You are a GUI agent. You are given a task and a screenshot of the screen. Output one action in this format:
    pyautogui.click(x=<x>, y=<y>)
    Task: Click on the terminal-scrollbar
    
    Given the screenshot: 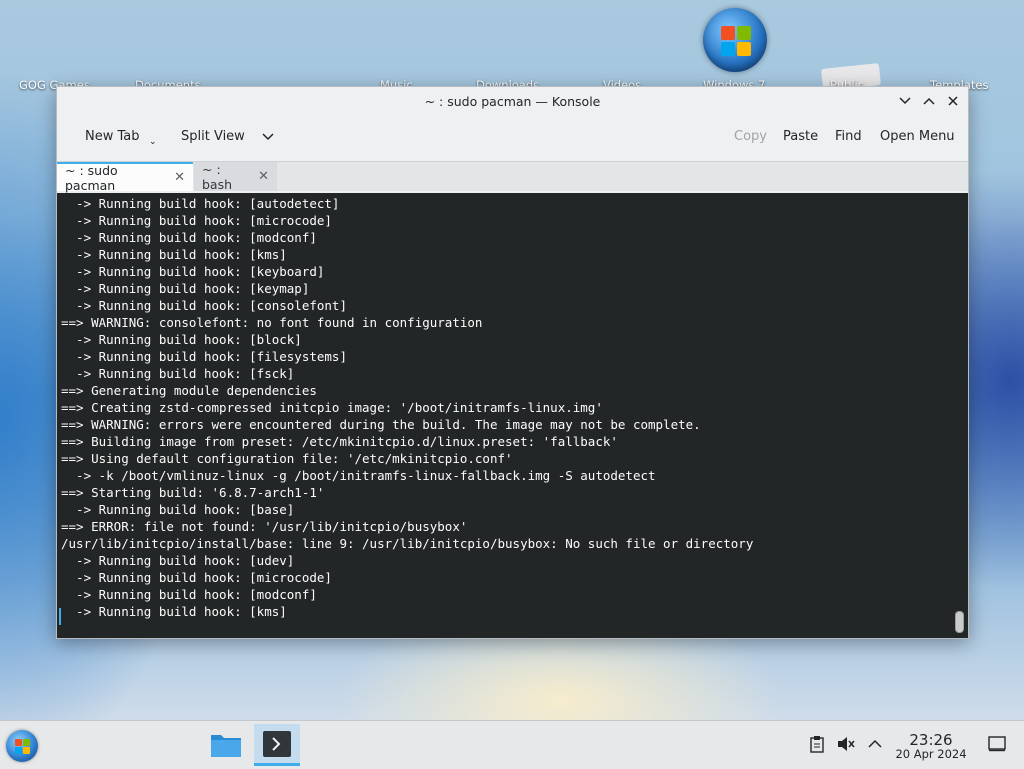 What is the action you would take?
    pyautogui.click(x=959, y=414)
    